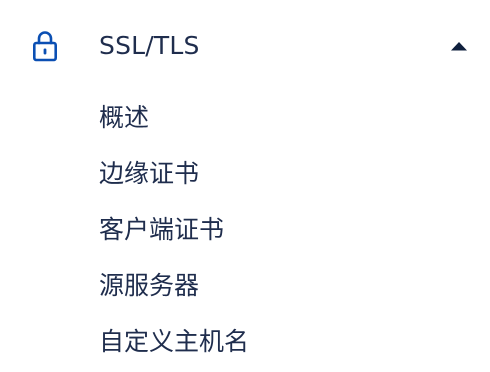  Describe the element at coordinates (459, 46) in the screenshot. I see `caret-up-icon` at that location.